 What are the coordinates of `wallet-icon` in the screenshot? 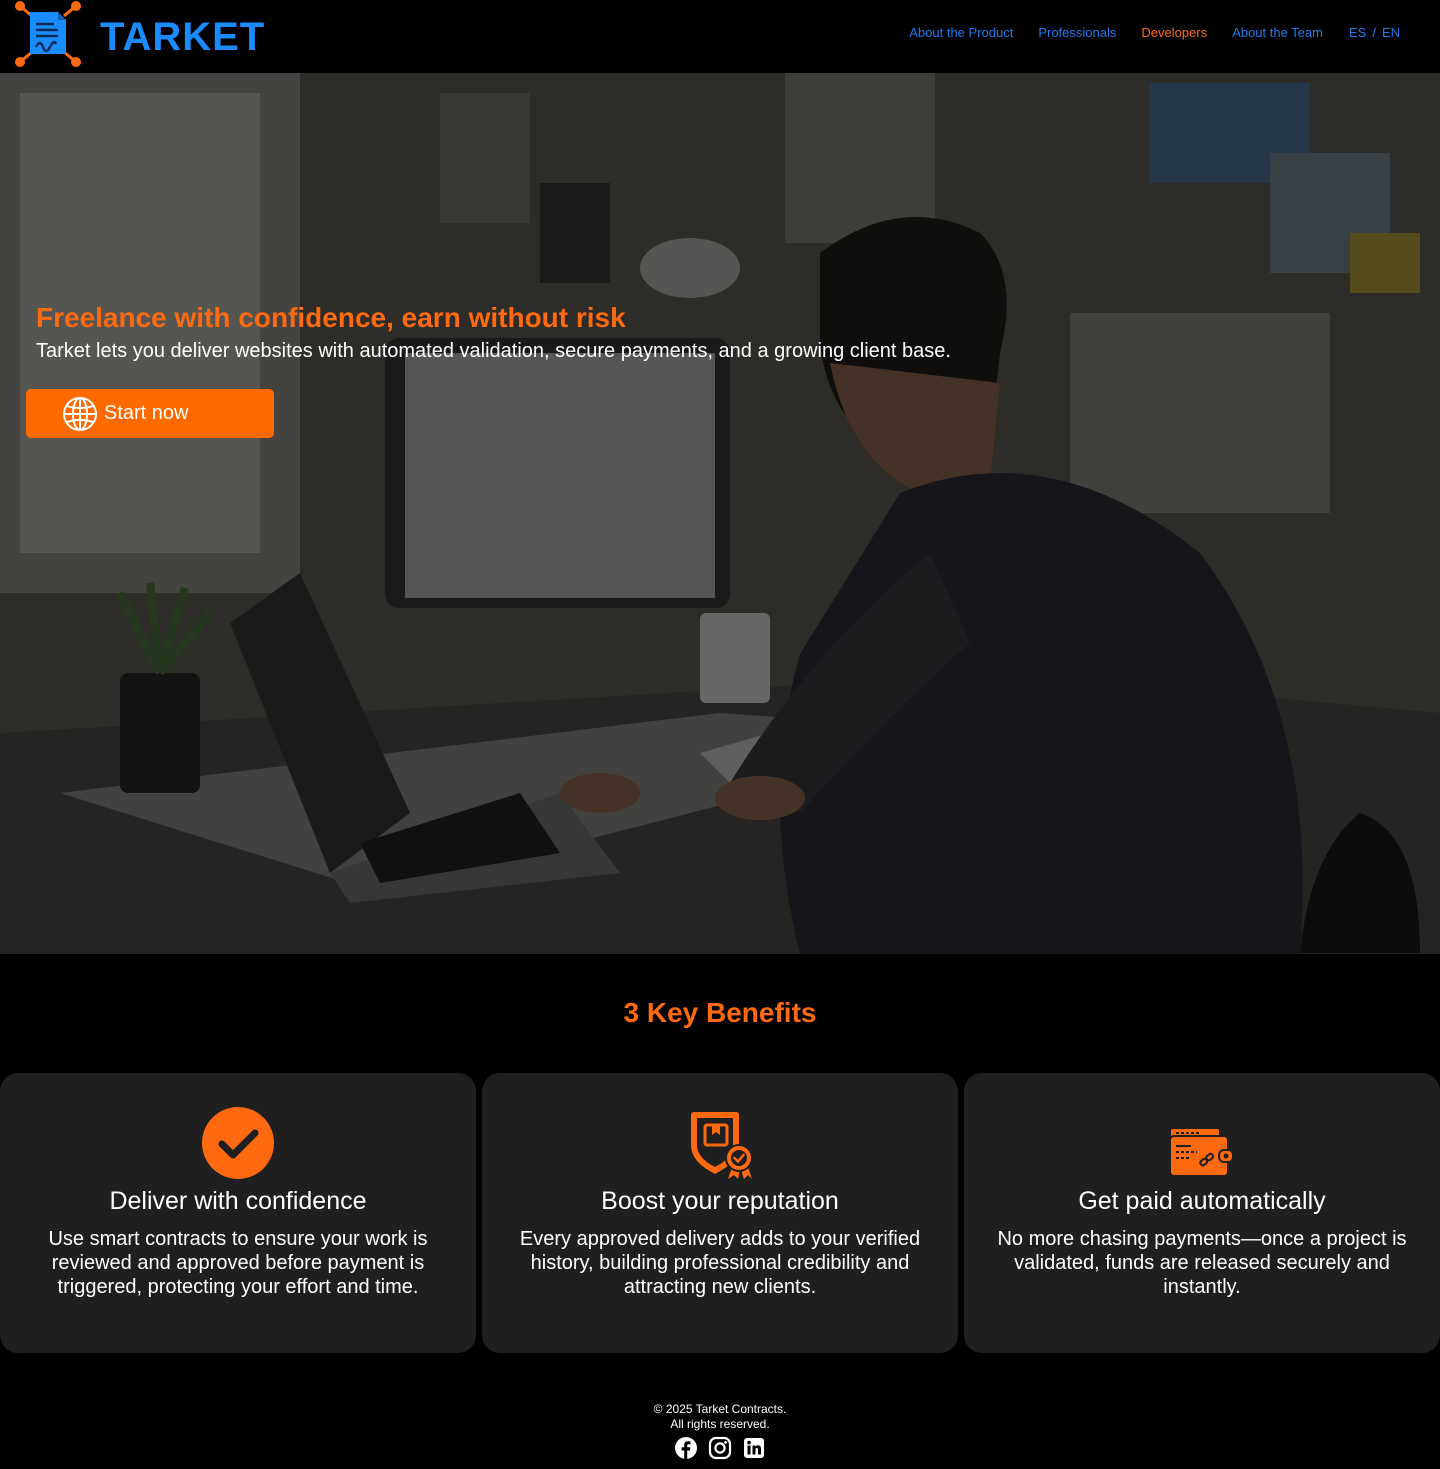 It's located at (1202, 1143).